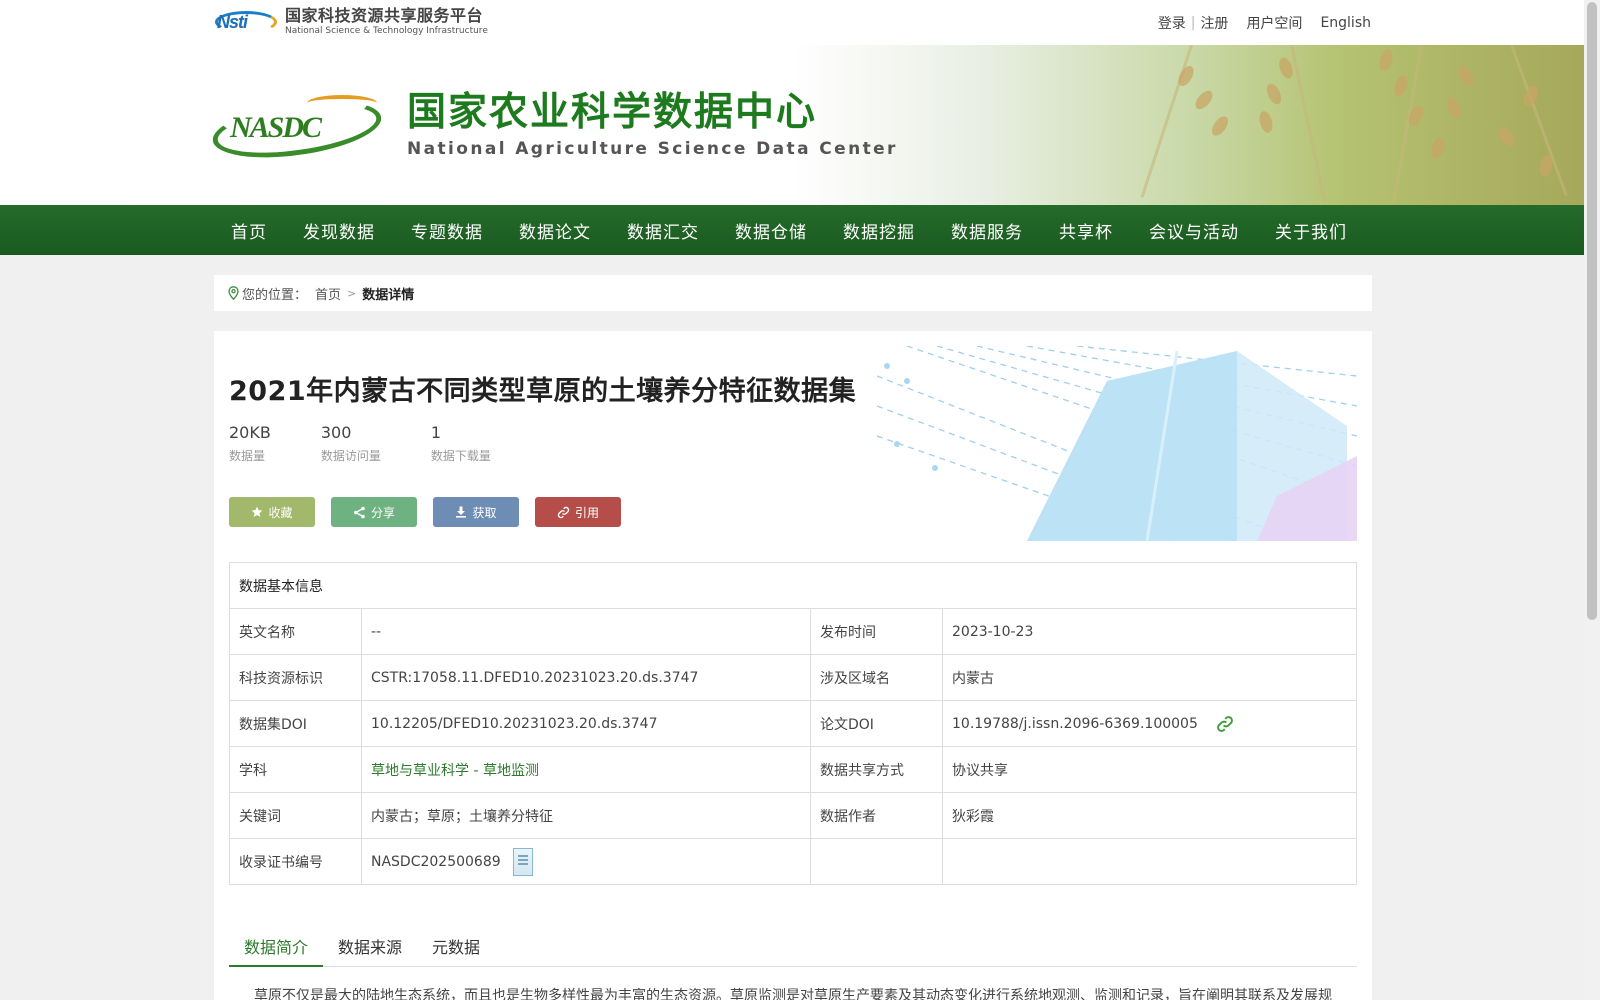 The width and height of the screenshot is (1600, 1000). What do you see at coordinates (436, 432) in the screenshot?
I see `stat-value: 1` at bounding box center [436, 432].